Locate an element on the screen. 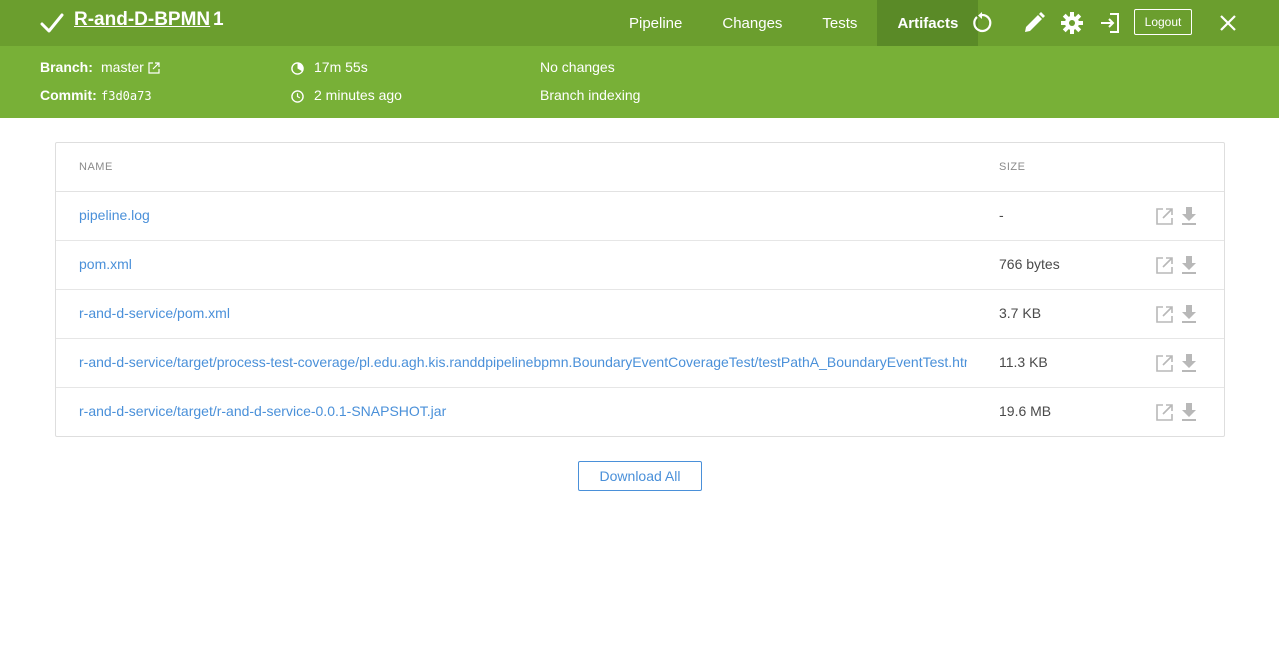  tab-artifacts: Artifacts is located at coordinates (928, 23).